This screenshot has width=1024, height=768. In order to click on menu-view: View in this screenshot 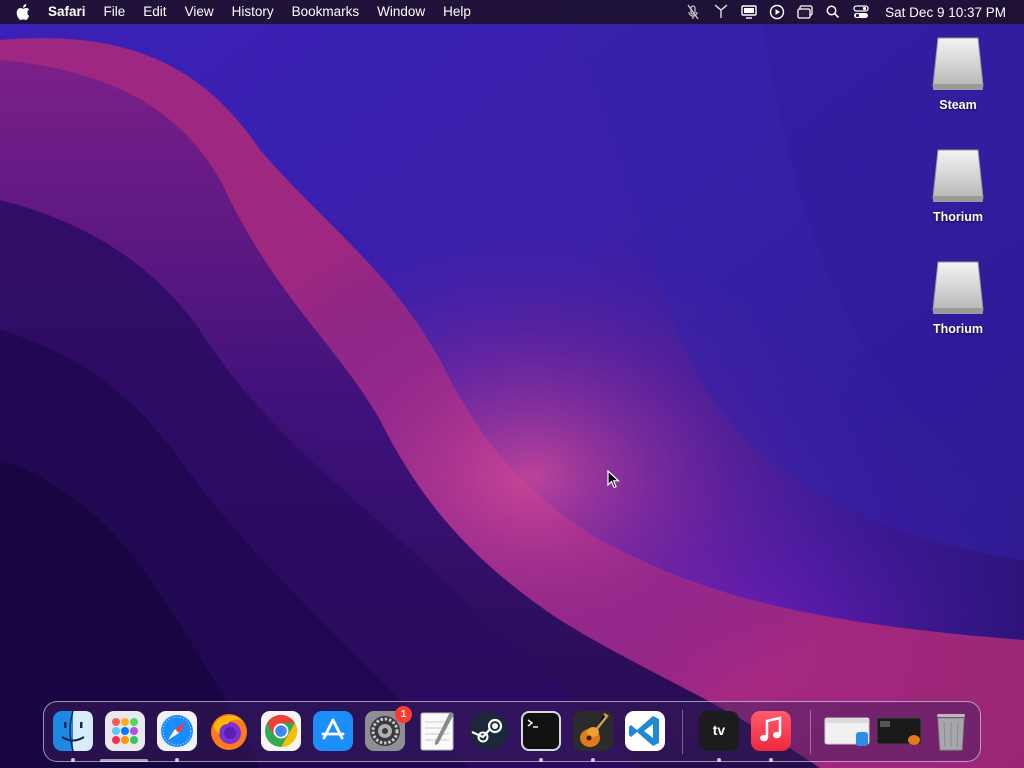, I will do `click(199, 12)`.